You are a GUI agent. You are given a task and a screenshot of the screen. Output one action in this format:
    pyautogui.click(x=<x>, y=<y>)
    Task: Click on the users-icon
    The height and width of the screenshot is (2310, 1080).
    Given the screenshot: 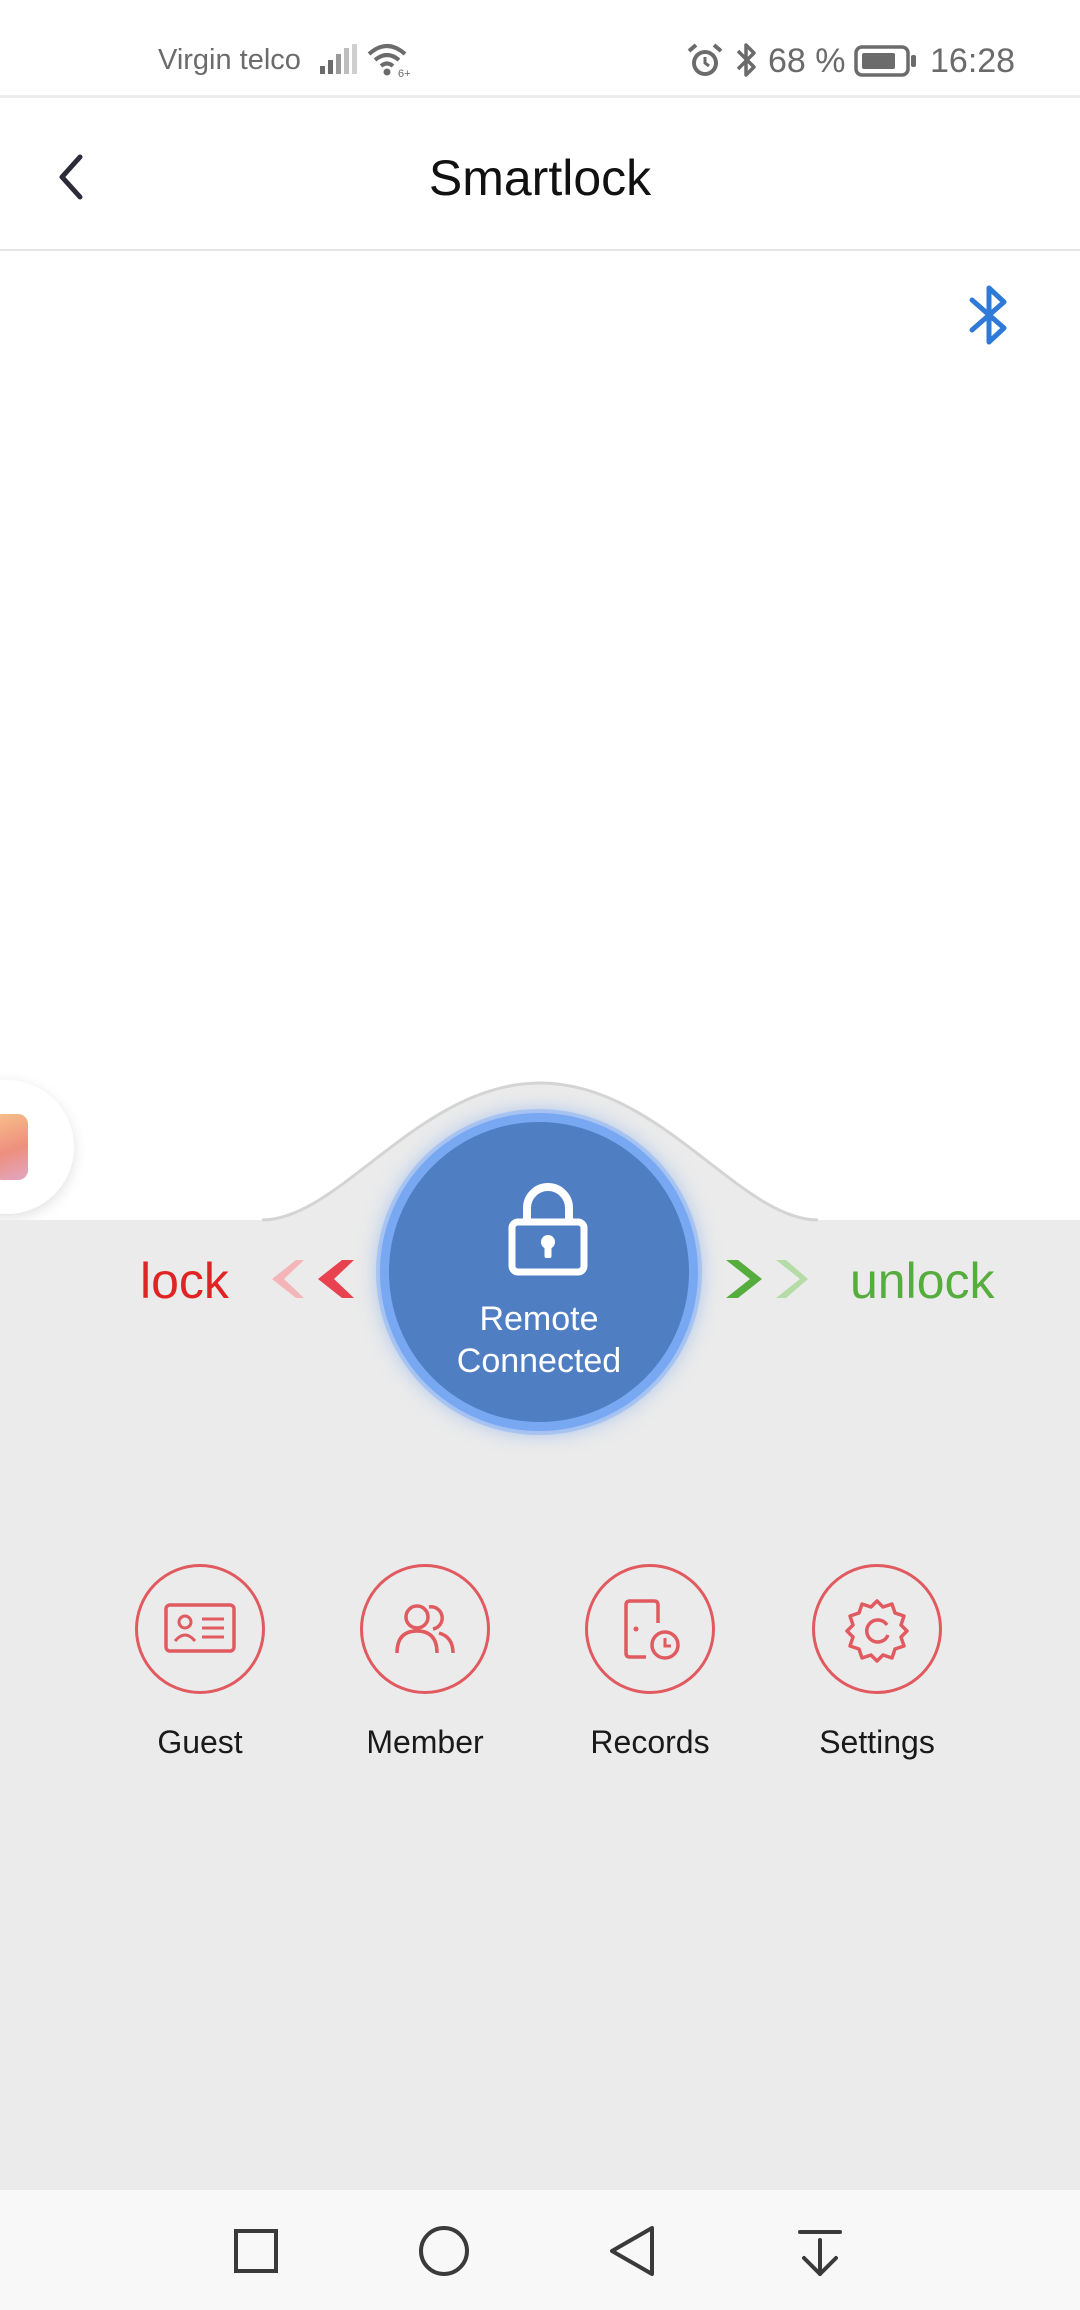 What is the action you would take?
    pyautogui.click(x=425, y=1629)
    